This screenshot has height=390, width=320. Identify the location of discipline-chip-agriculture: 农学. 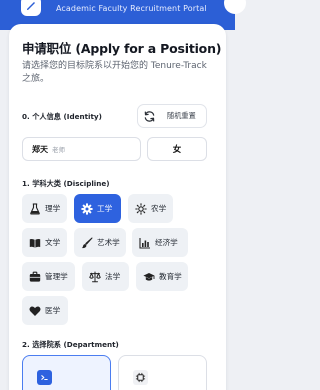
(150, 208).